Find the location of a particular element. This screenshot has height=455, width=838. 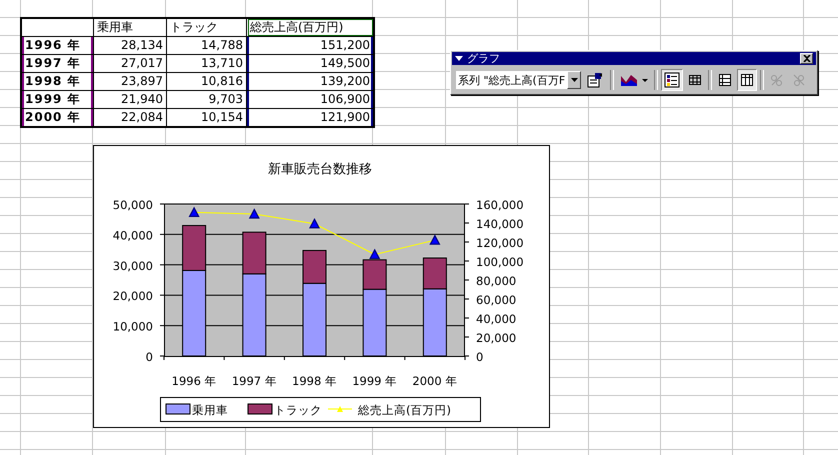

axis-label: 160,000 is located at coordinates (500, 205).